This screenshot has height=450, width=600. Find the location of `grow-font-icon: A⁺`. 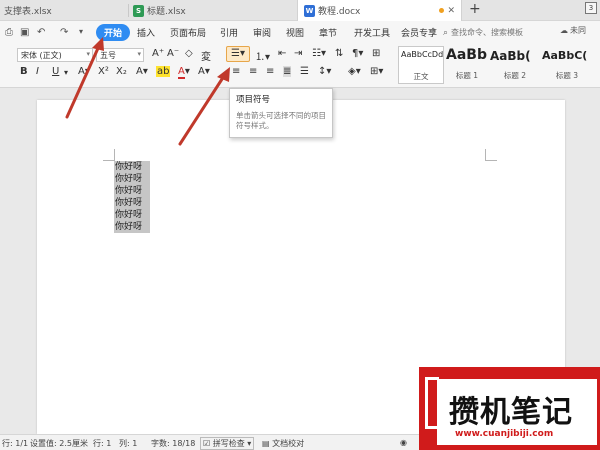

grow-font-icon: A⁺ is located at coordinates (158, 53).